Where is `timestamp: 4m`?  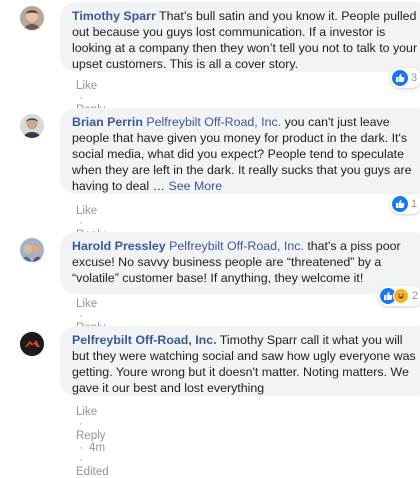
timestamp: 4m is located at coordinates (97, 448).